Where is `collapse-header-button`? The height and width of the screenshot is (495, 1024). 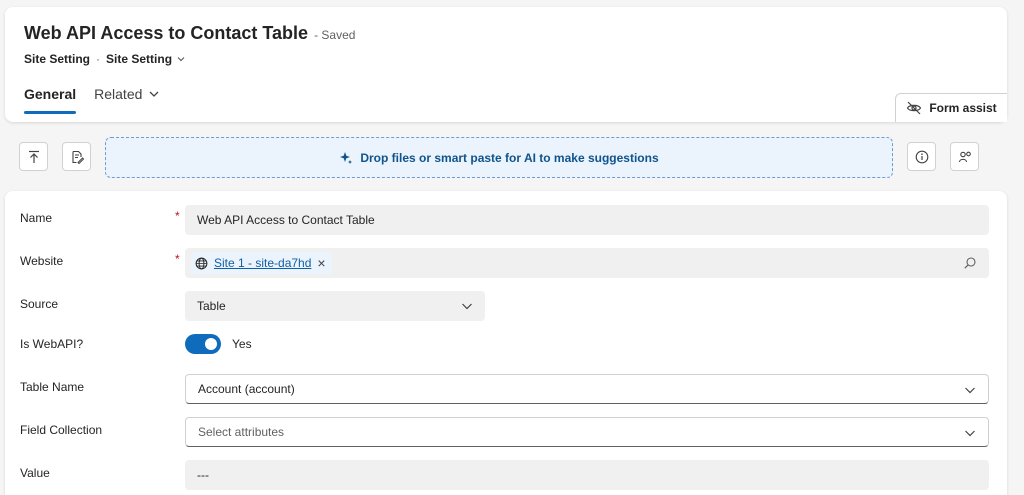 collapse-header-button is located at coordinates (33, 156).